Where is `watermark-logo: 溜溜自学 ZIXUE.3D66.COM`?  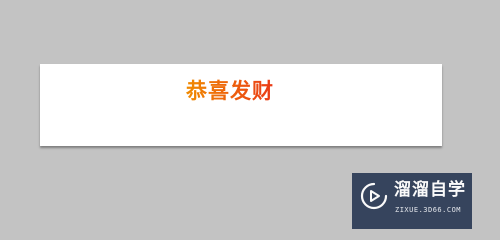
watermark-logo: 溜溜自学 ZIXUE.3D66.COM is located at coordinates (412, 201).